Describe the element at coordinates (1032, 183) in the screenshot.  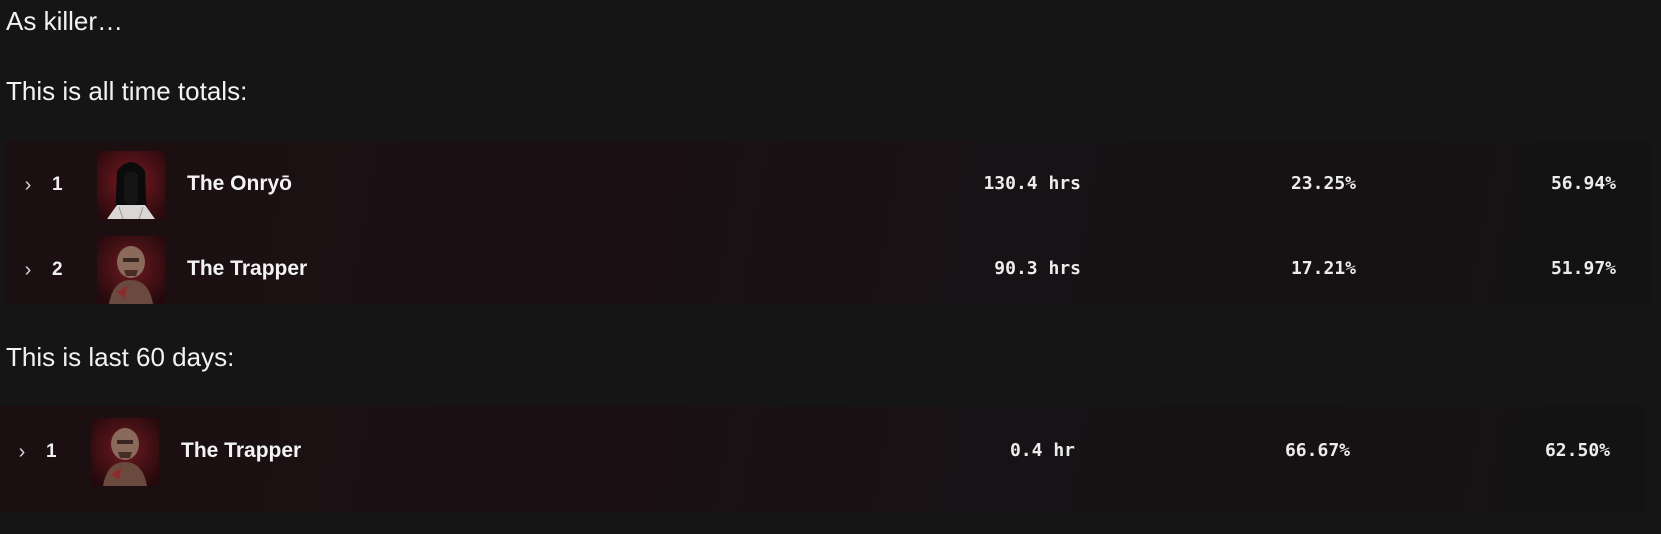
I see `play-time: 130.4 hrs` at that location.